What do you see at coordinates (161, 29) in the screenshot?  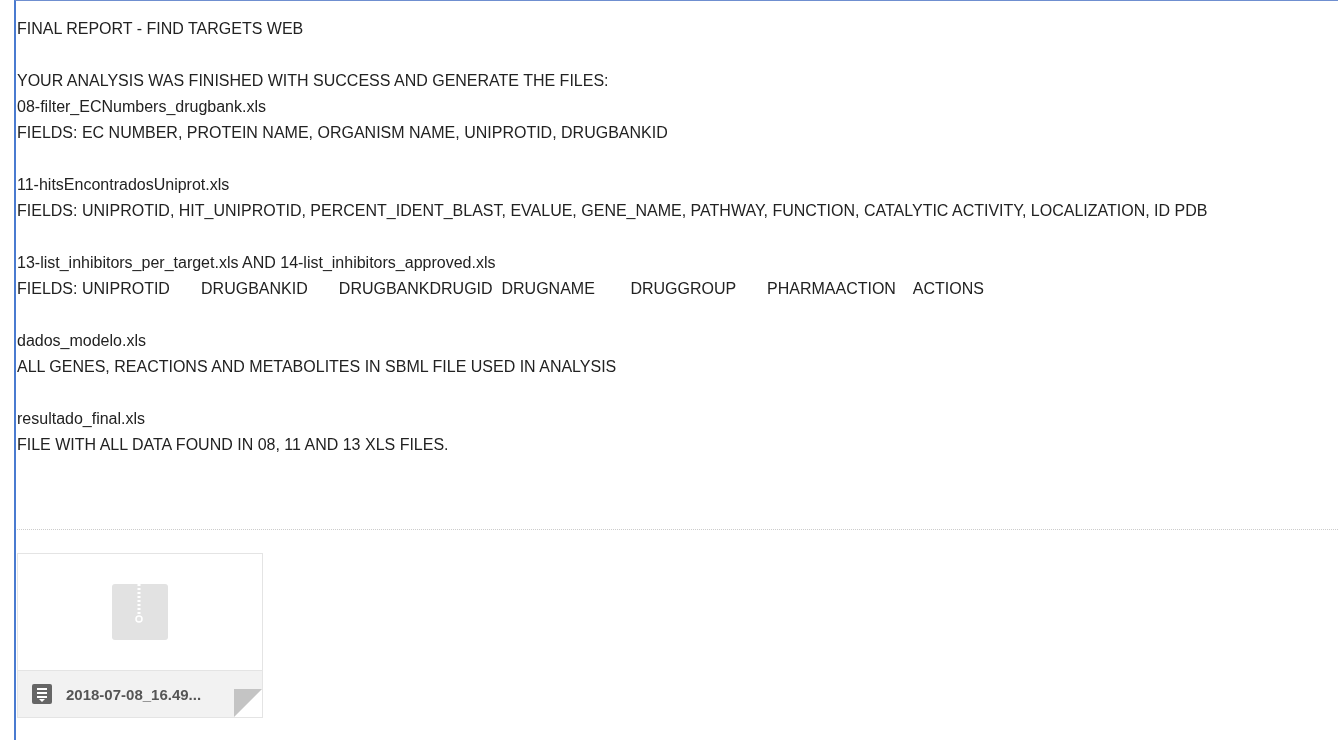 I see `report-title: FINAL REPORT - FIND TARGETS WEB` at bounding box center [161, 29].